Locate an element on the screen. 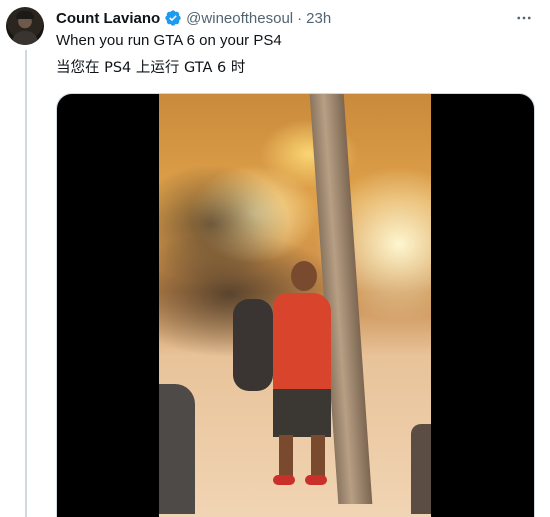 The height and width of the screenshot is (517, 550). backpack is located at coordinates (253, 345).